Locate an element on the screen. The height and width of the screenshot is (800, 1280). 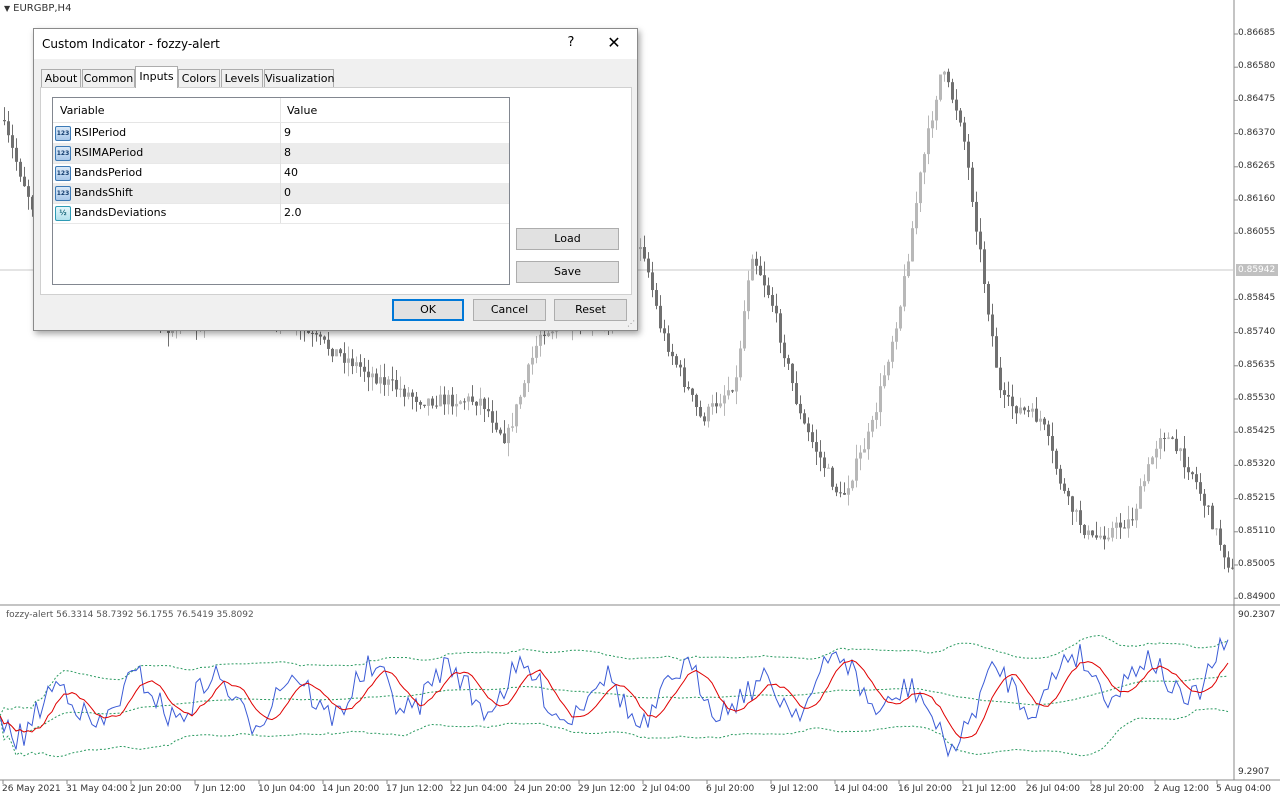
tab-colors: Colors is located at coordinates (199, 78).